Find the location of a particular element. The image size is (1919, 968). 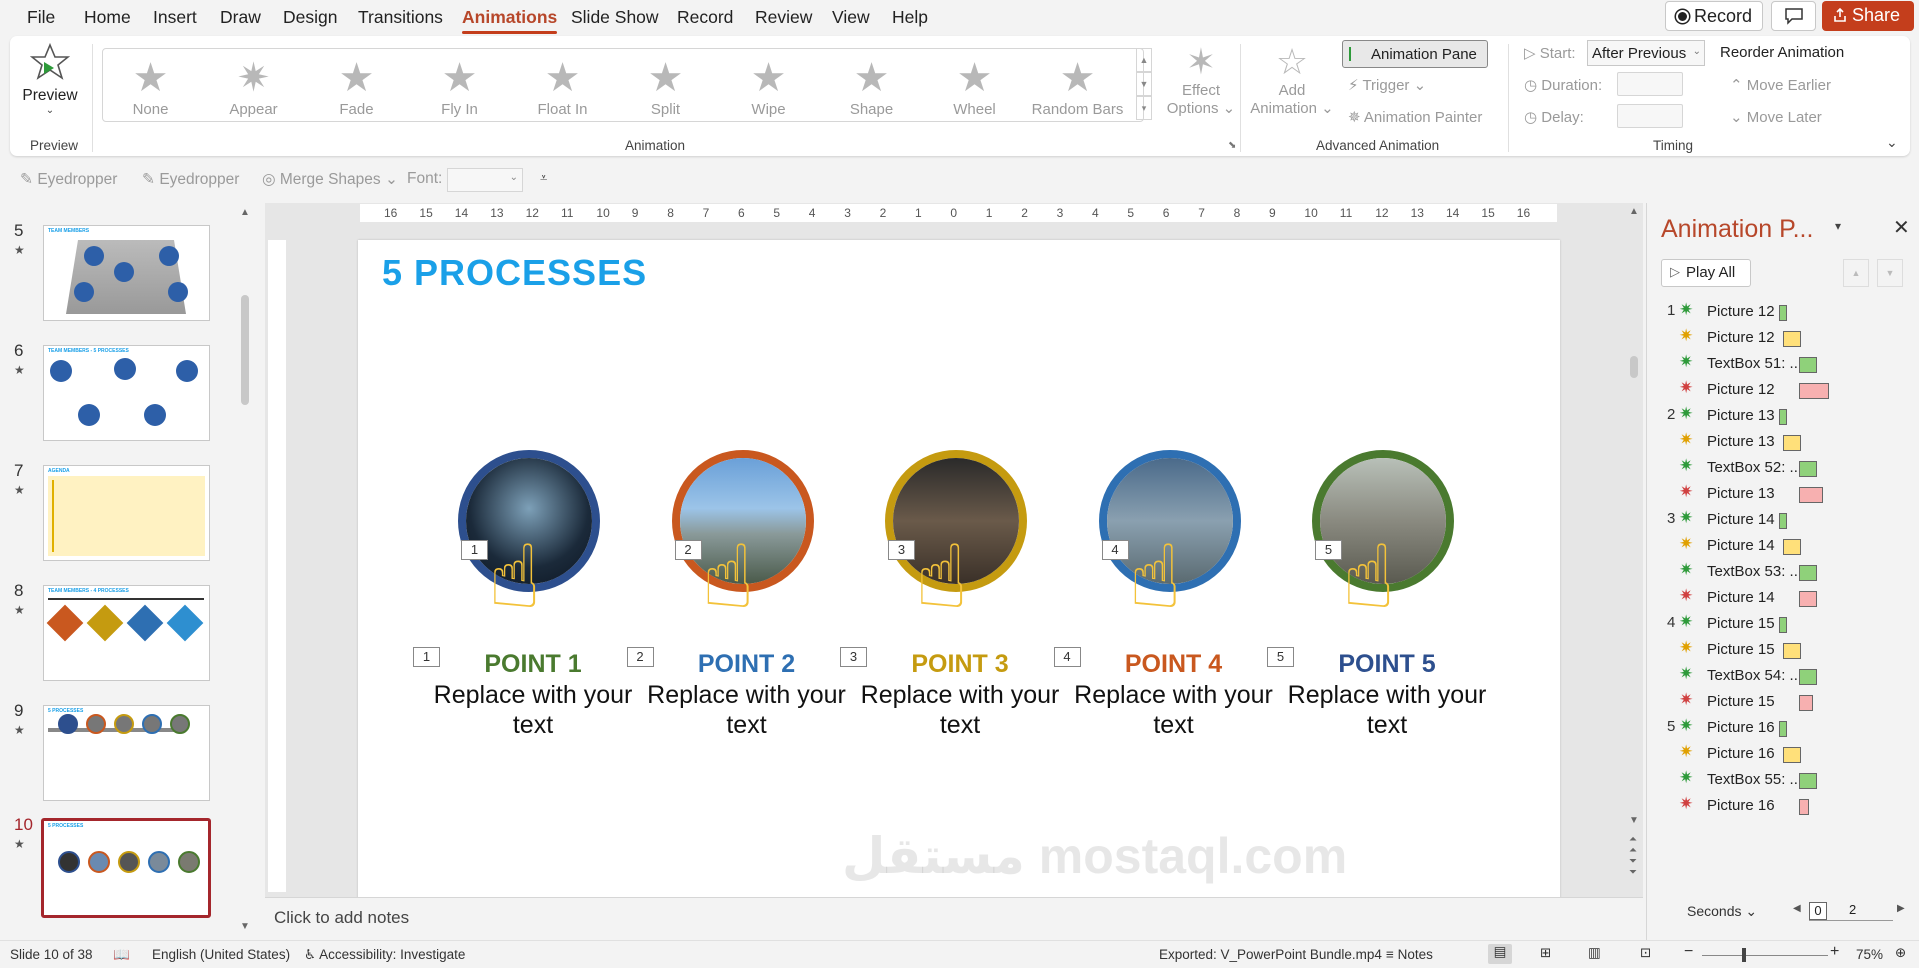

menu-animations: Animations is located at coordinates (510, 20).